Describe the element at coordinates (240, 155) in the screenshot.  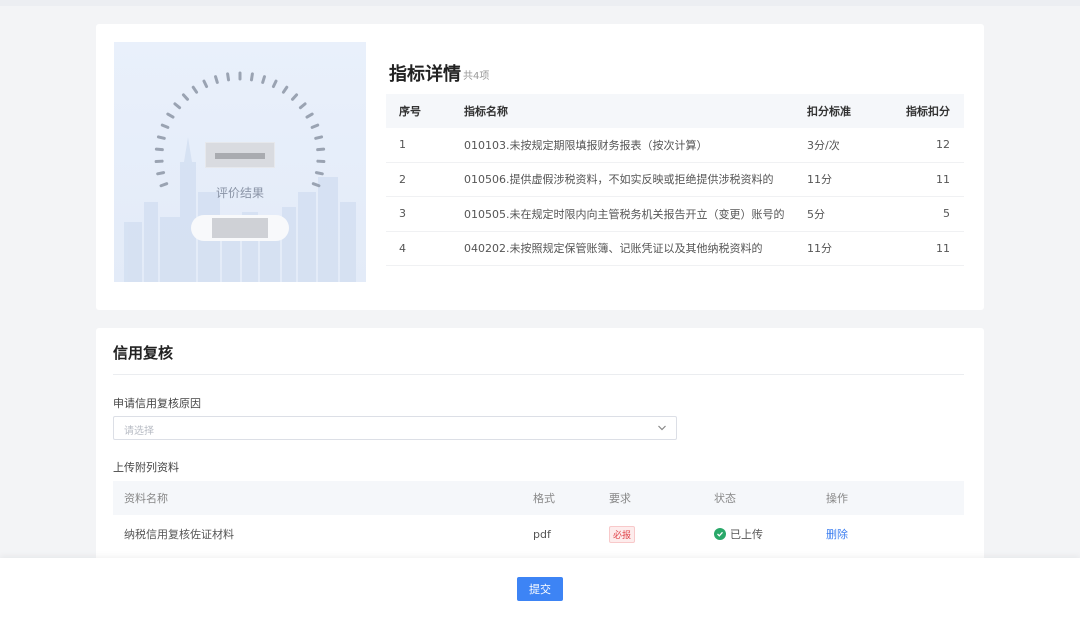
I see `score-placeholder` at that location.